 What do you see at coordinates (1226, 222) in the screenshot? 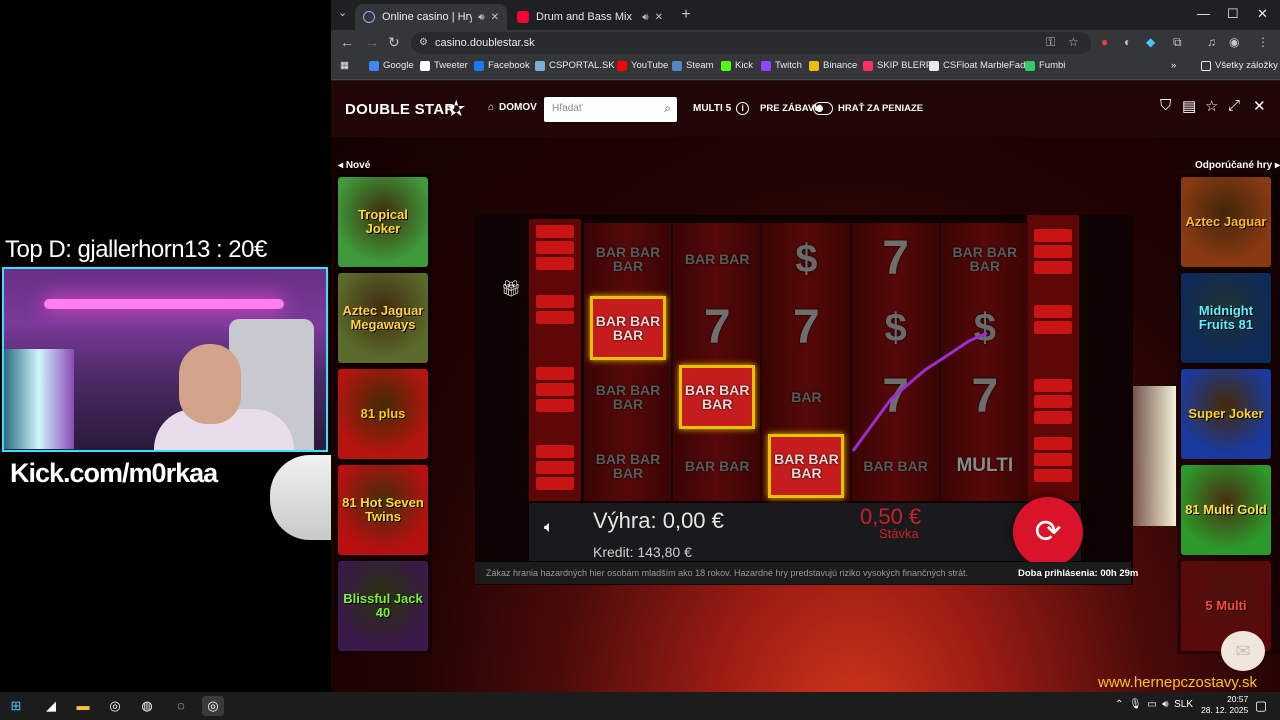
I see `game-thumbnail: Aztec Jaguar` at bounding box center [1226, 222].